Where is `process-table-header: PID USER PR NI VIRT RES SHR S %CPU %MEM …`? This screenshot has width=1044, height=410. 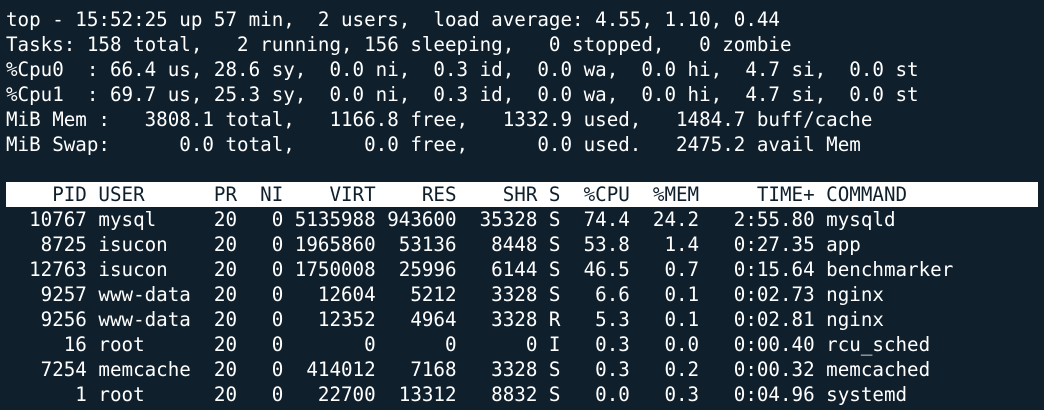 process-table-header: PID USER PR NI VIRT RES SHR S %CPU %MEM … is located at coordinates (522, 194).